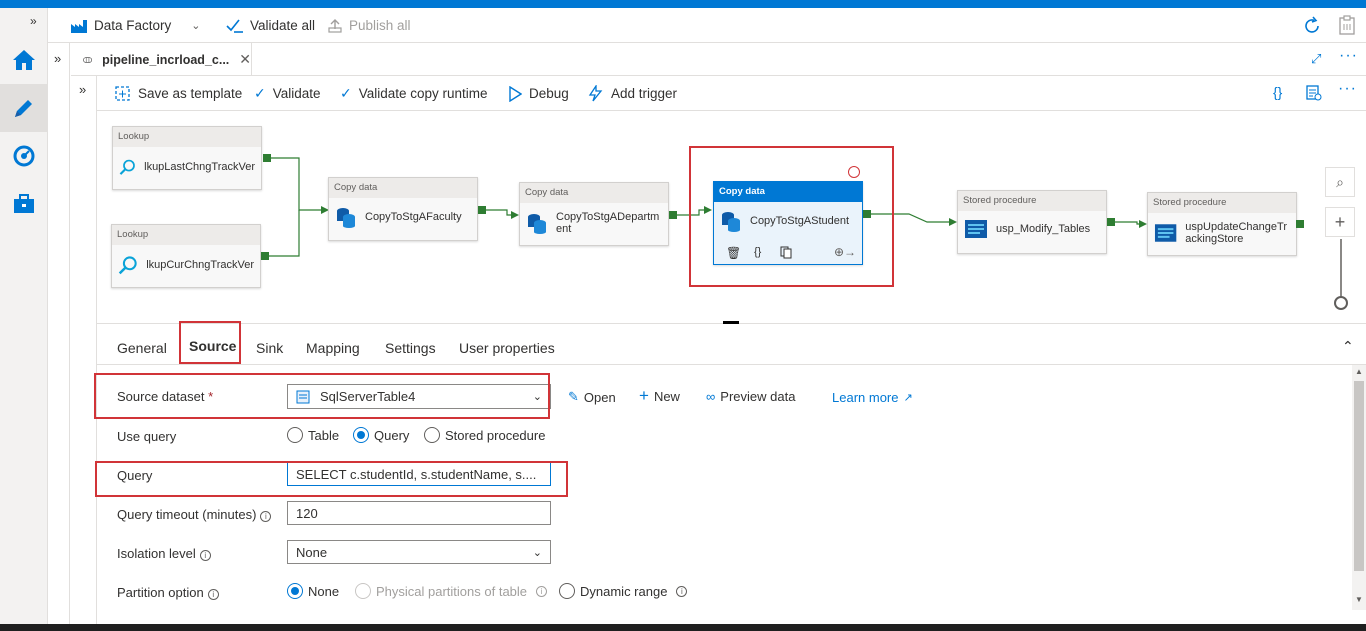  I want to click on manage-nav-button, so click(24, 204).